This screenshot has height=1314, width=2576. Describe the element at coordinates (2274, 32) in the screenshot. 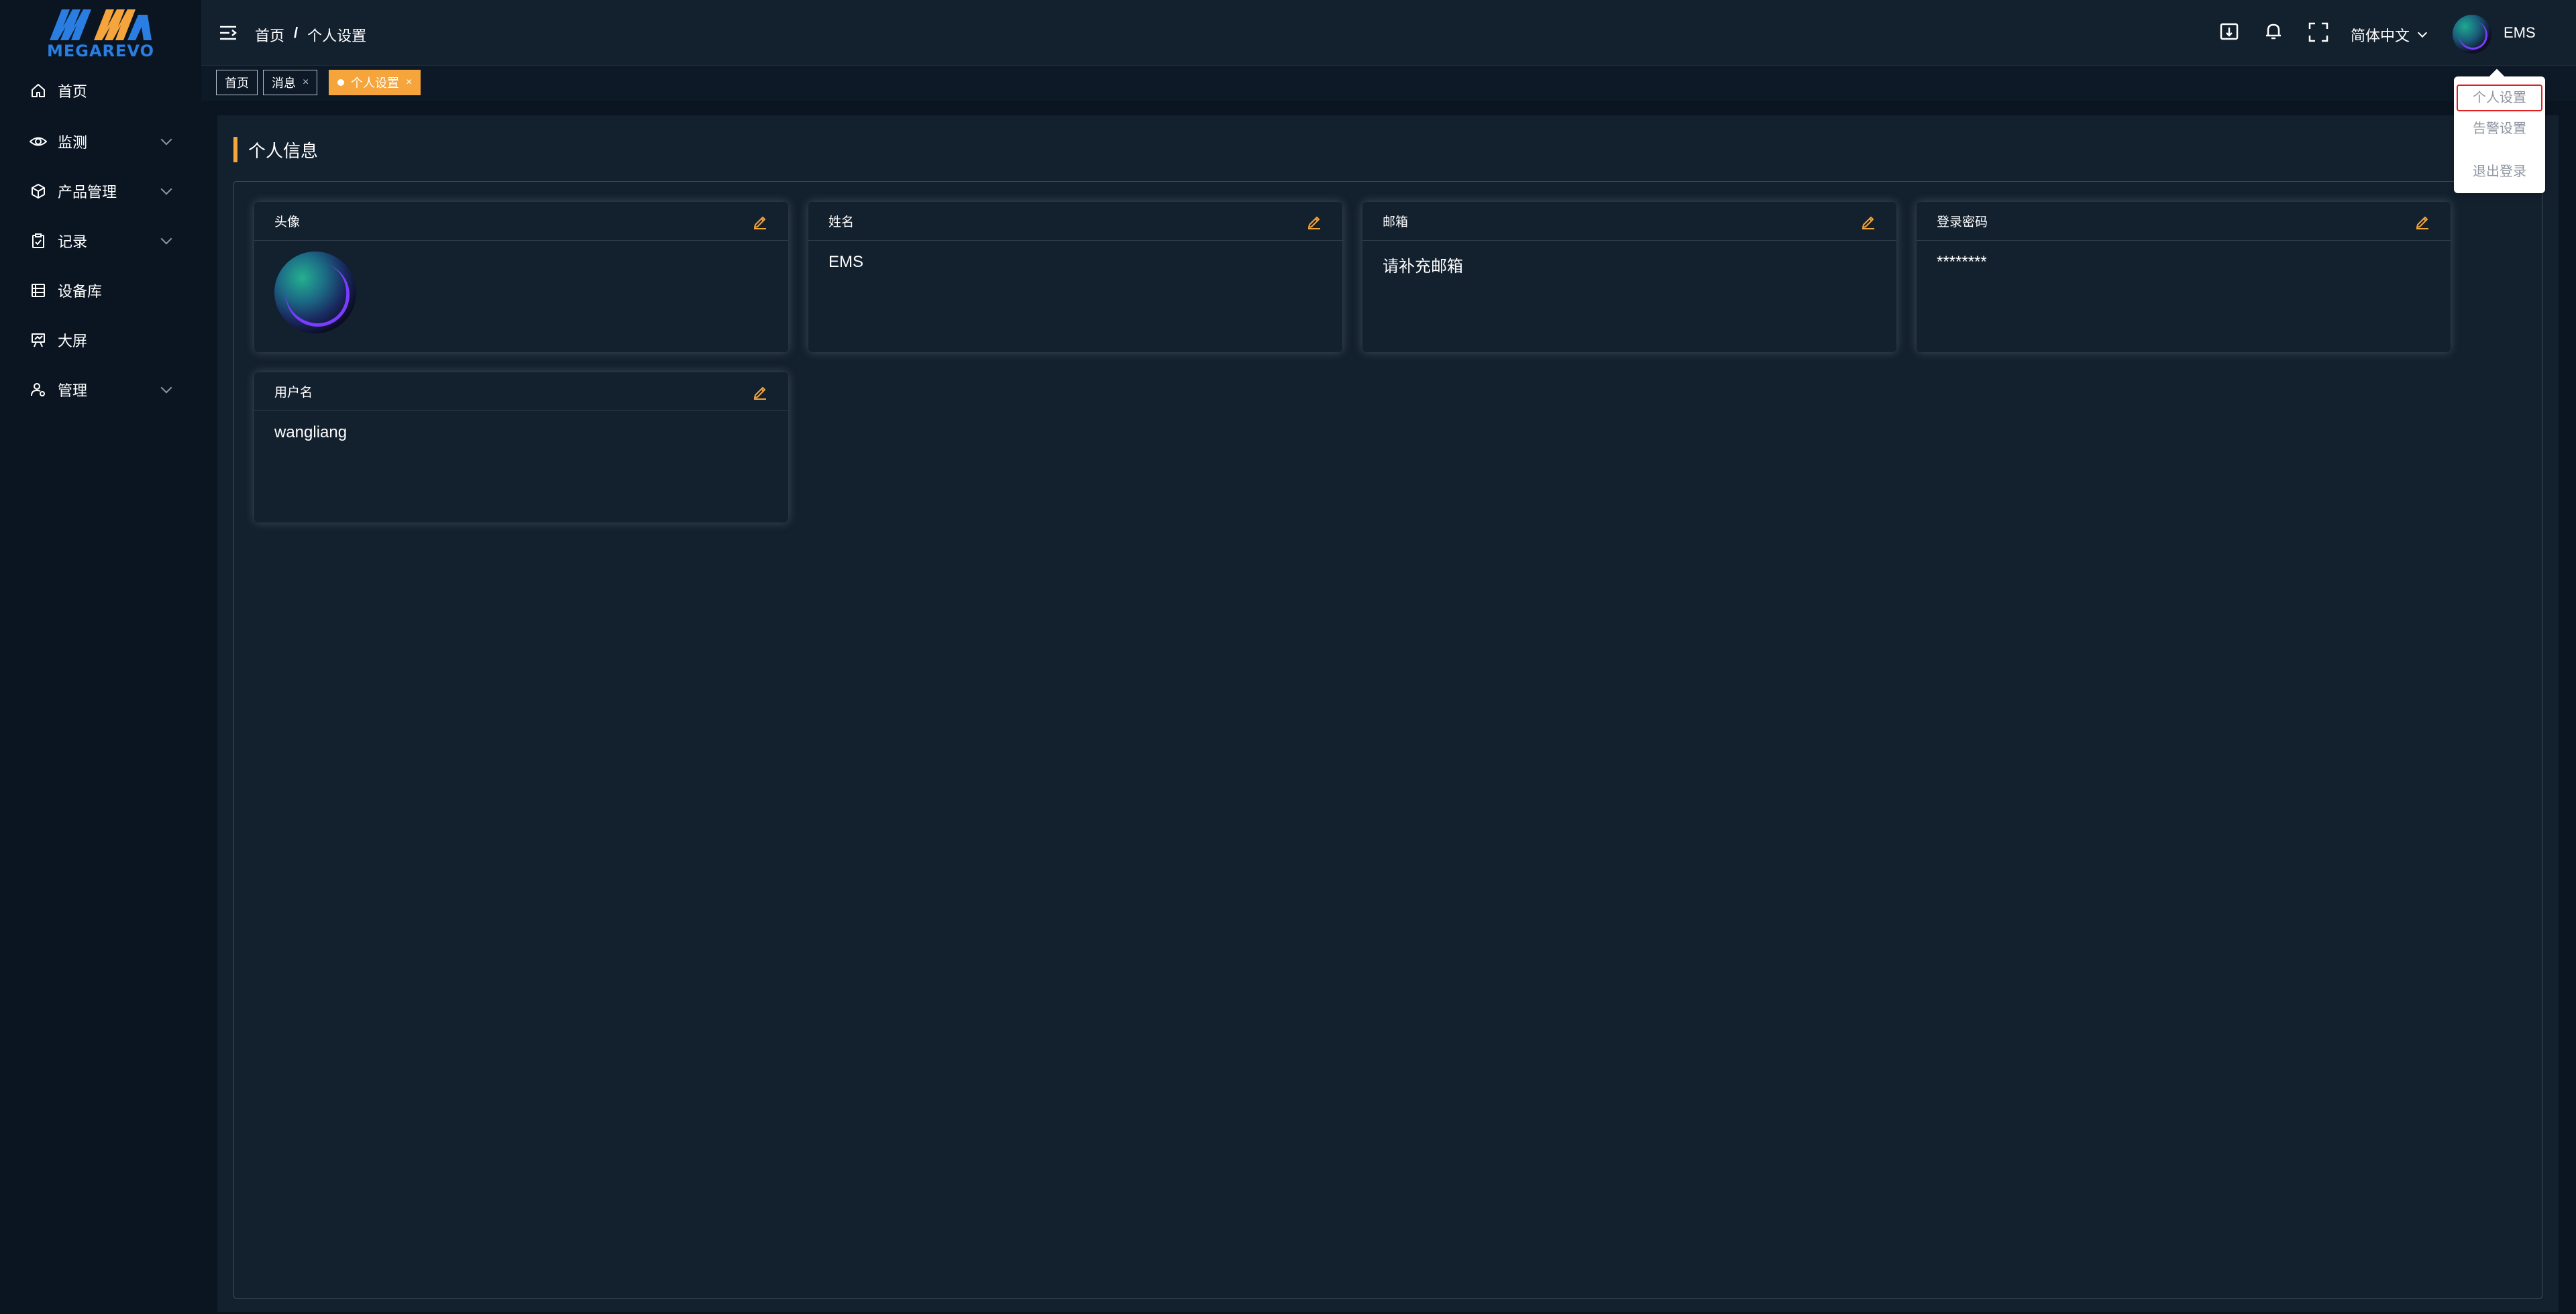

I see `bell-icon` at that location.